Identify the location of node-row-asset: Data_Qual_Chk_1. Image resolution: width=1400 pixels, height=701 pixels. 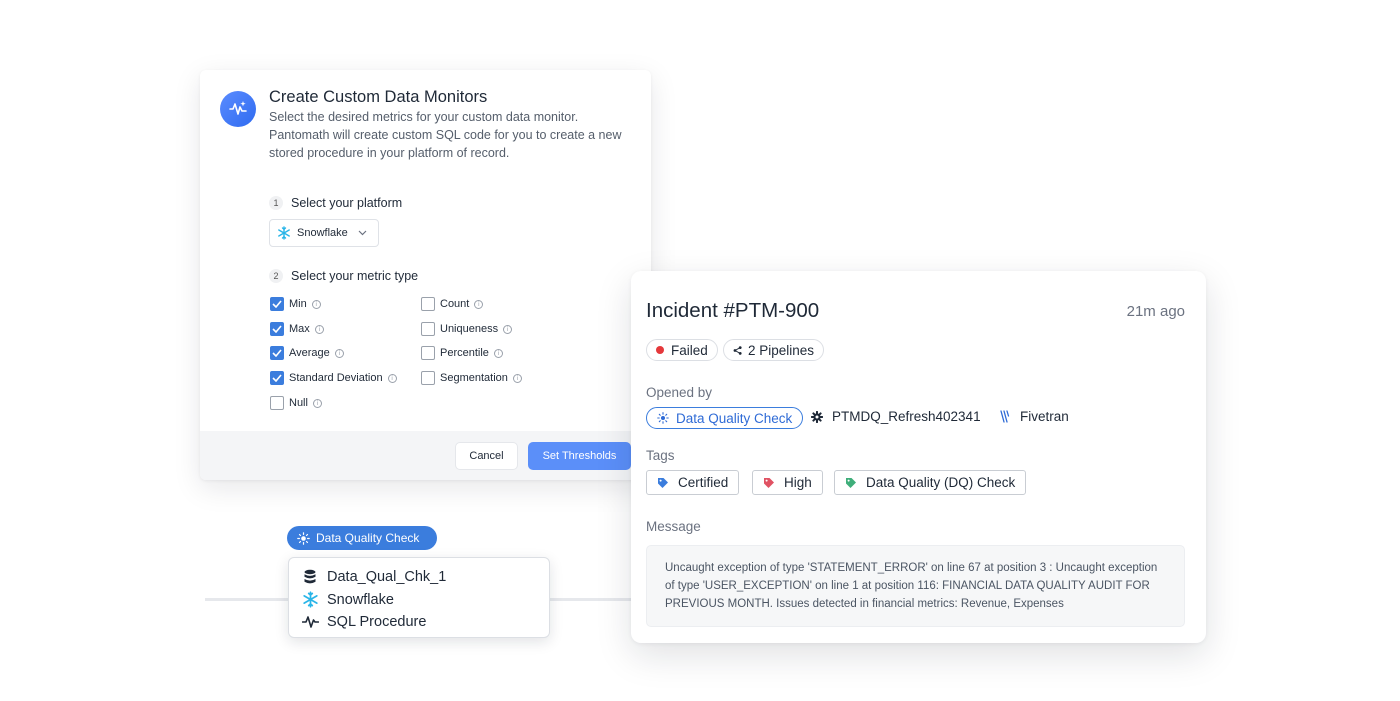
(419, 577).